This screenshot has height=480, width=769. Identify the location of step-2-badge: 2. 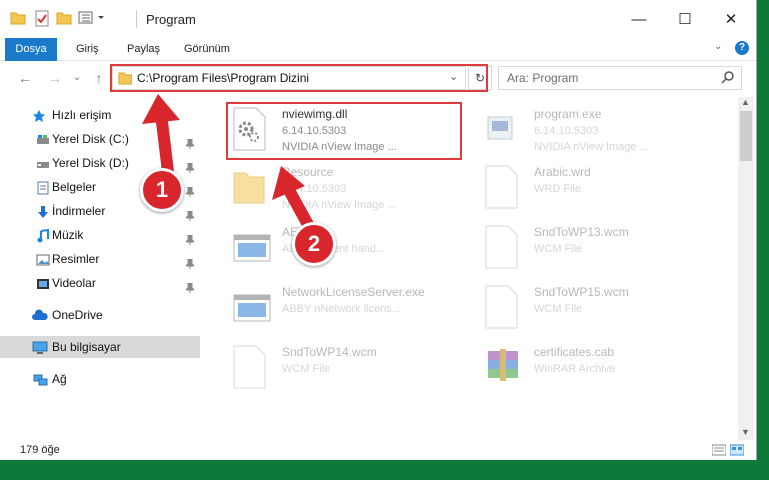
(314, 244).